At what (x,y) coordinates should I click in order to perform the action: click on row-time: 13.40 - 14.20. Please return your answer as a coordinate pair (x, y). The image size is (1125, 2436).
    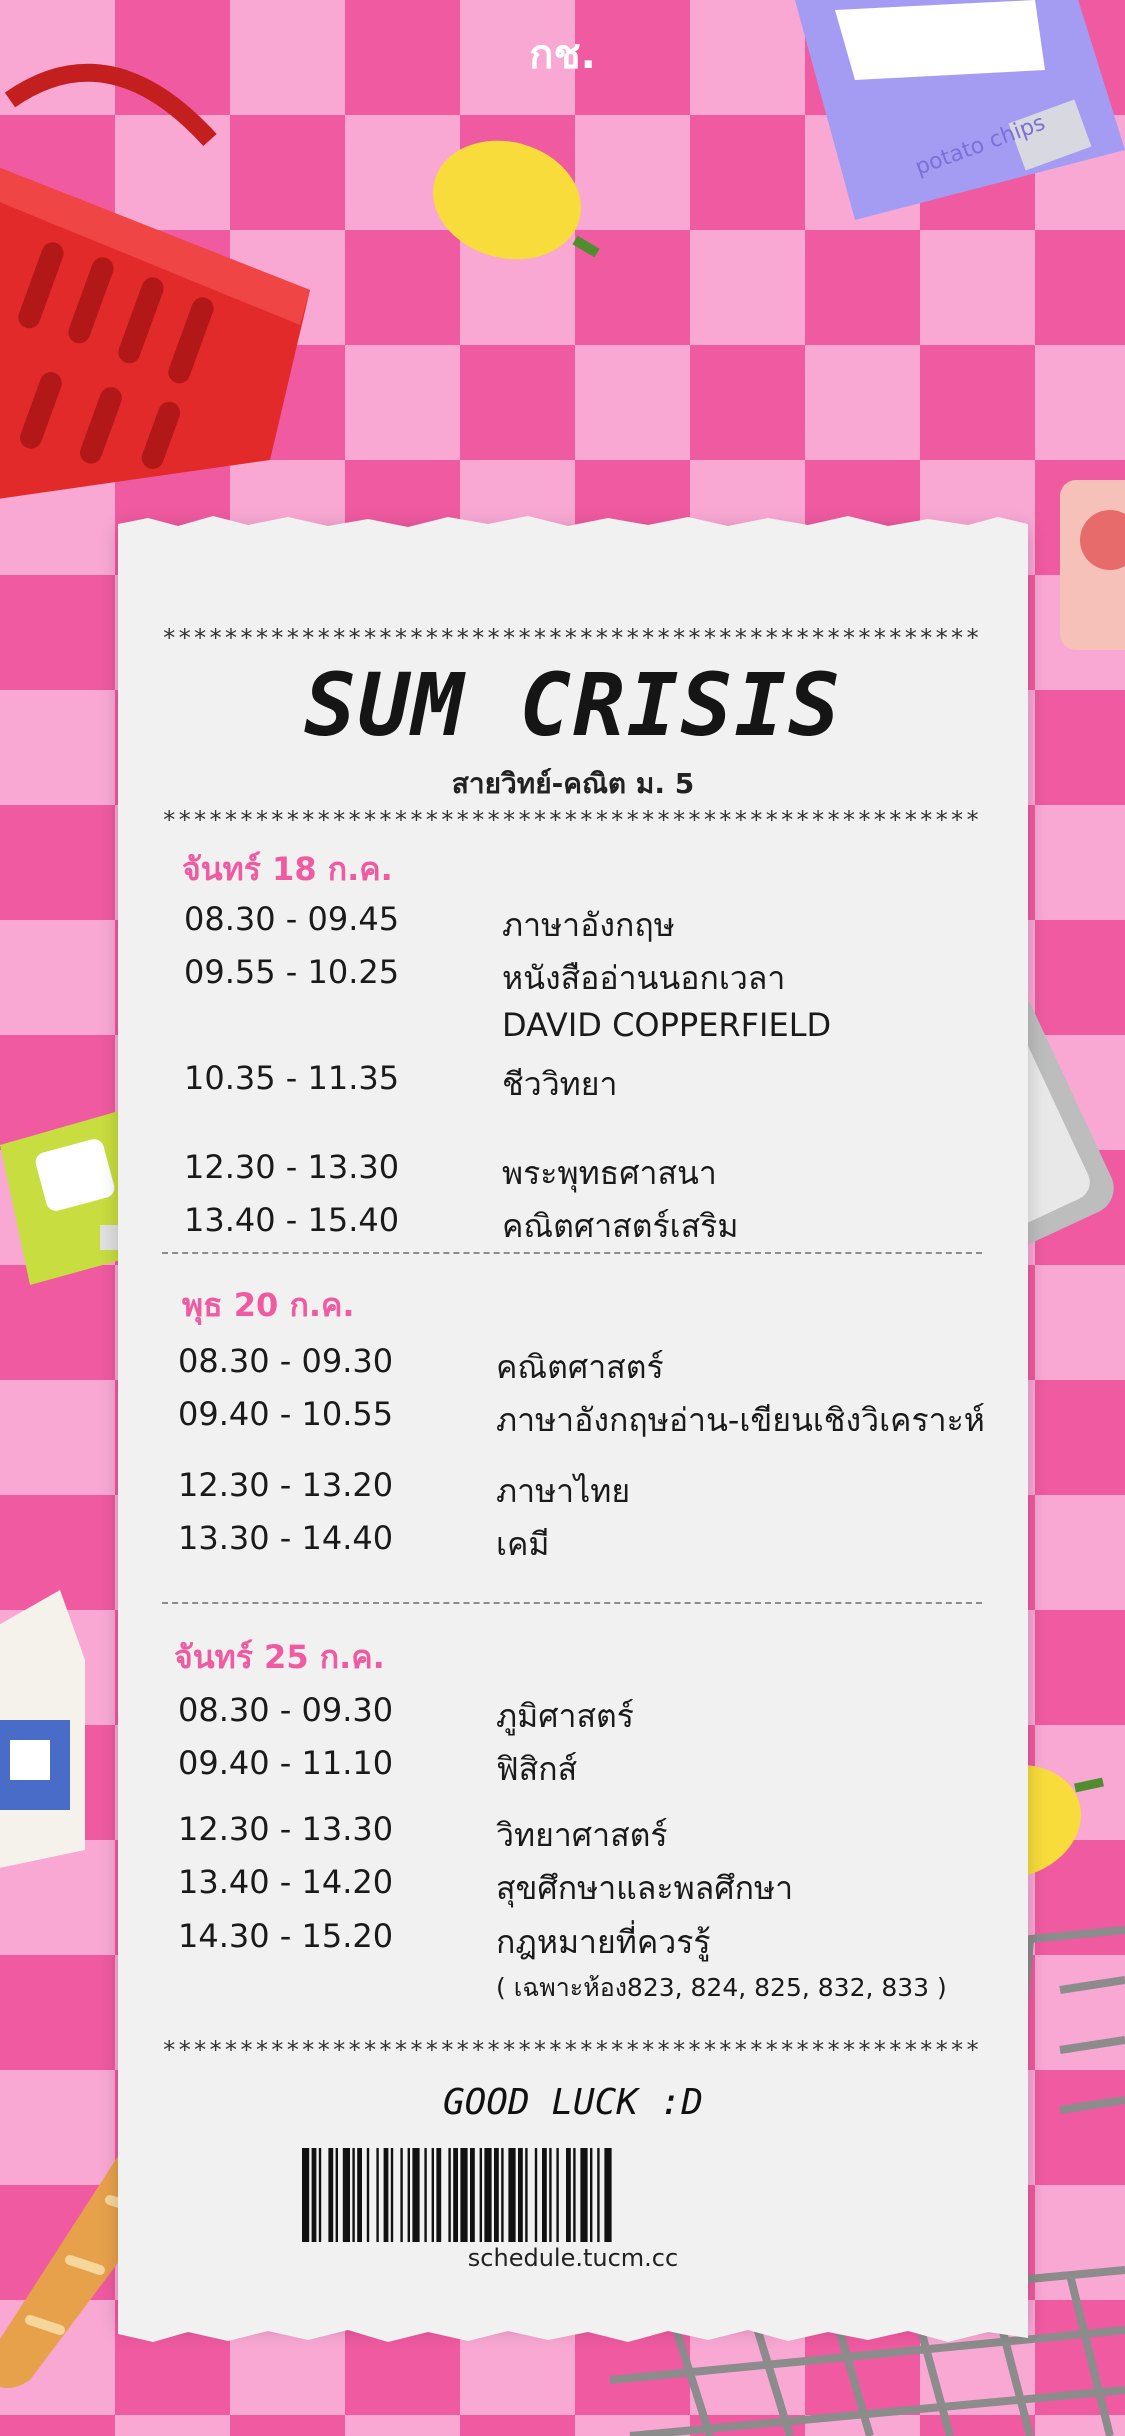
    Looking at the image, I should click on (286, 1882).